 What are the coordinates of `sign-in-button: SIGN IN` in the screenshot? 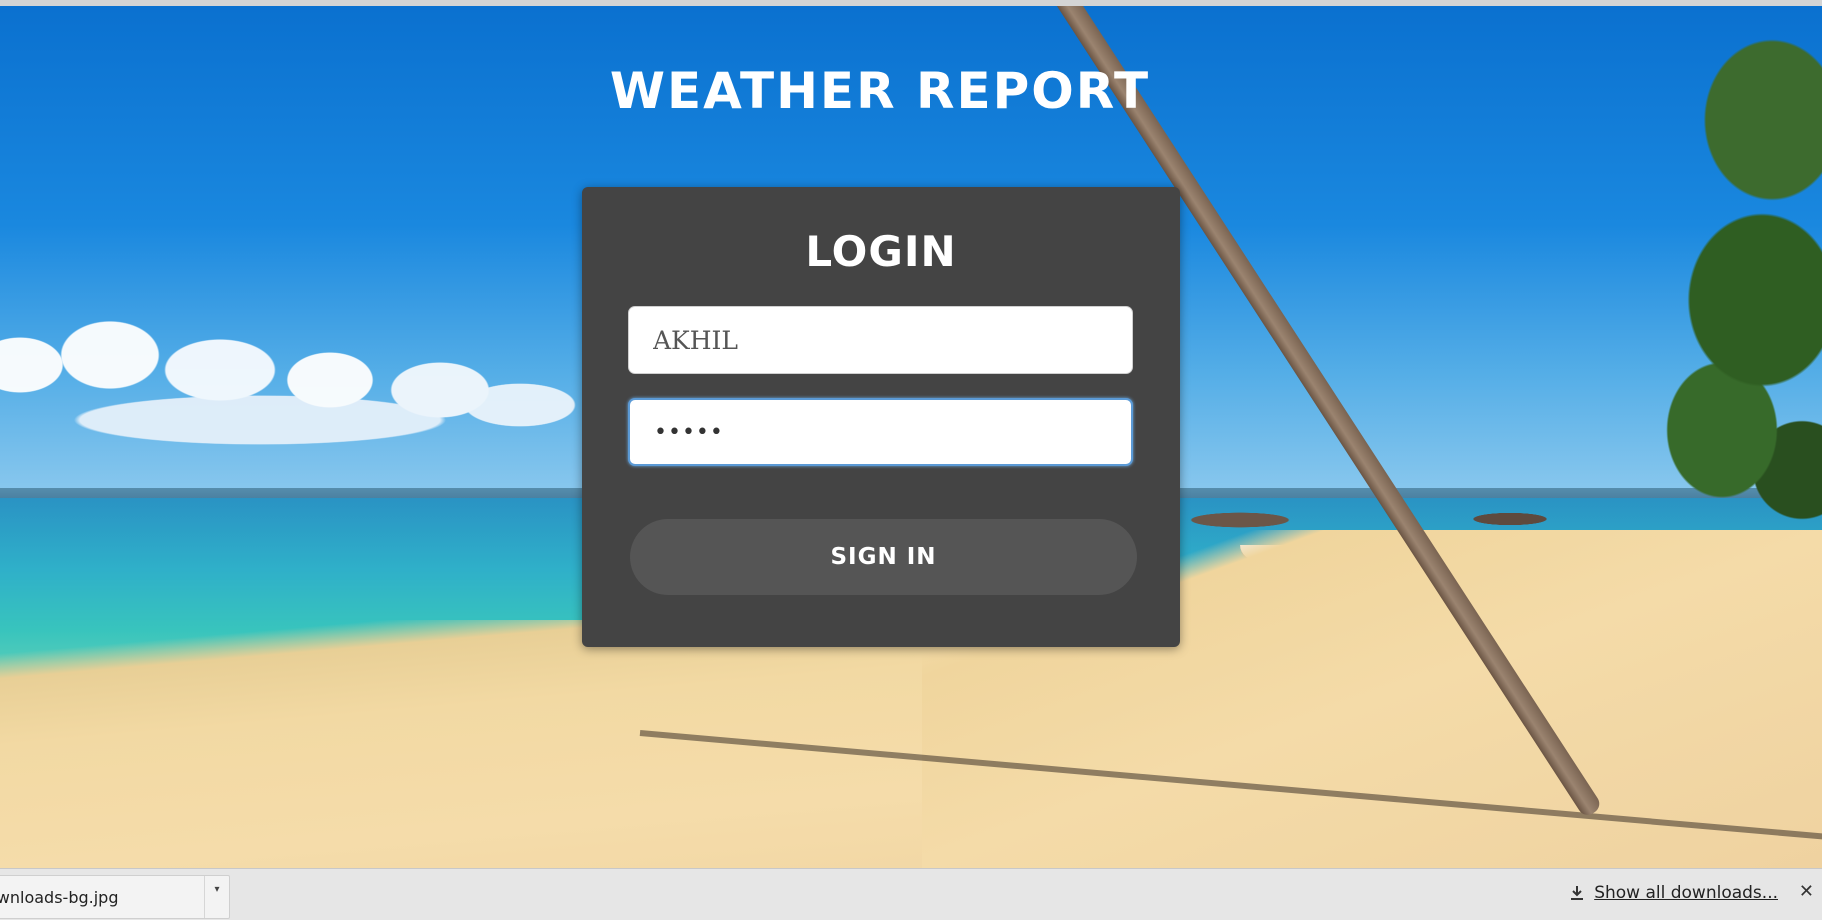 It's located at (883, 557).